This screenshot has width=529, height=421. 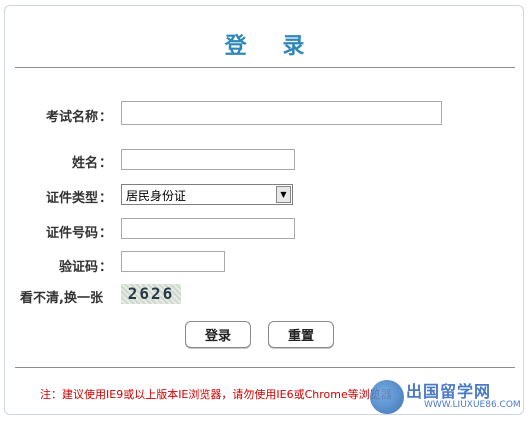 I want to click on chevron-down-icon: ▼, so click(x=283, y=194).